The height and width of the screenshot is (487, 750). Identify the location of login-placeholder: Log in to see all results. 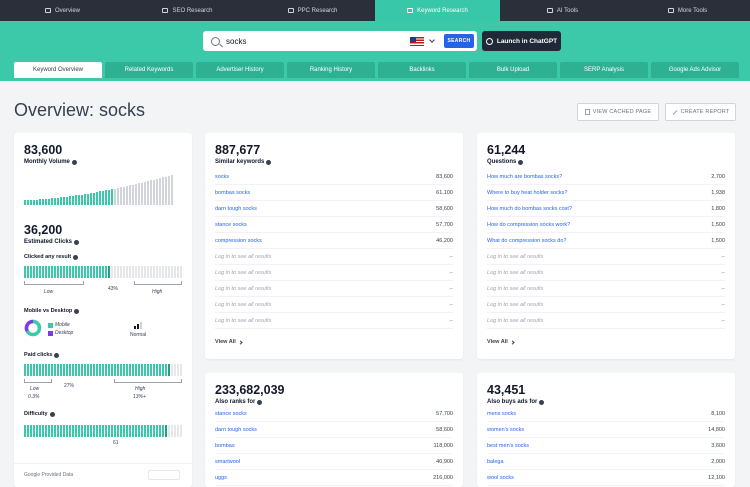
(515, 256).